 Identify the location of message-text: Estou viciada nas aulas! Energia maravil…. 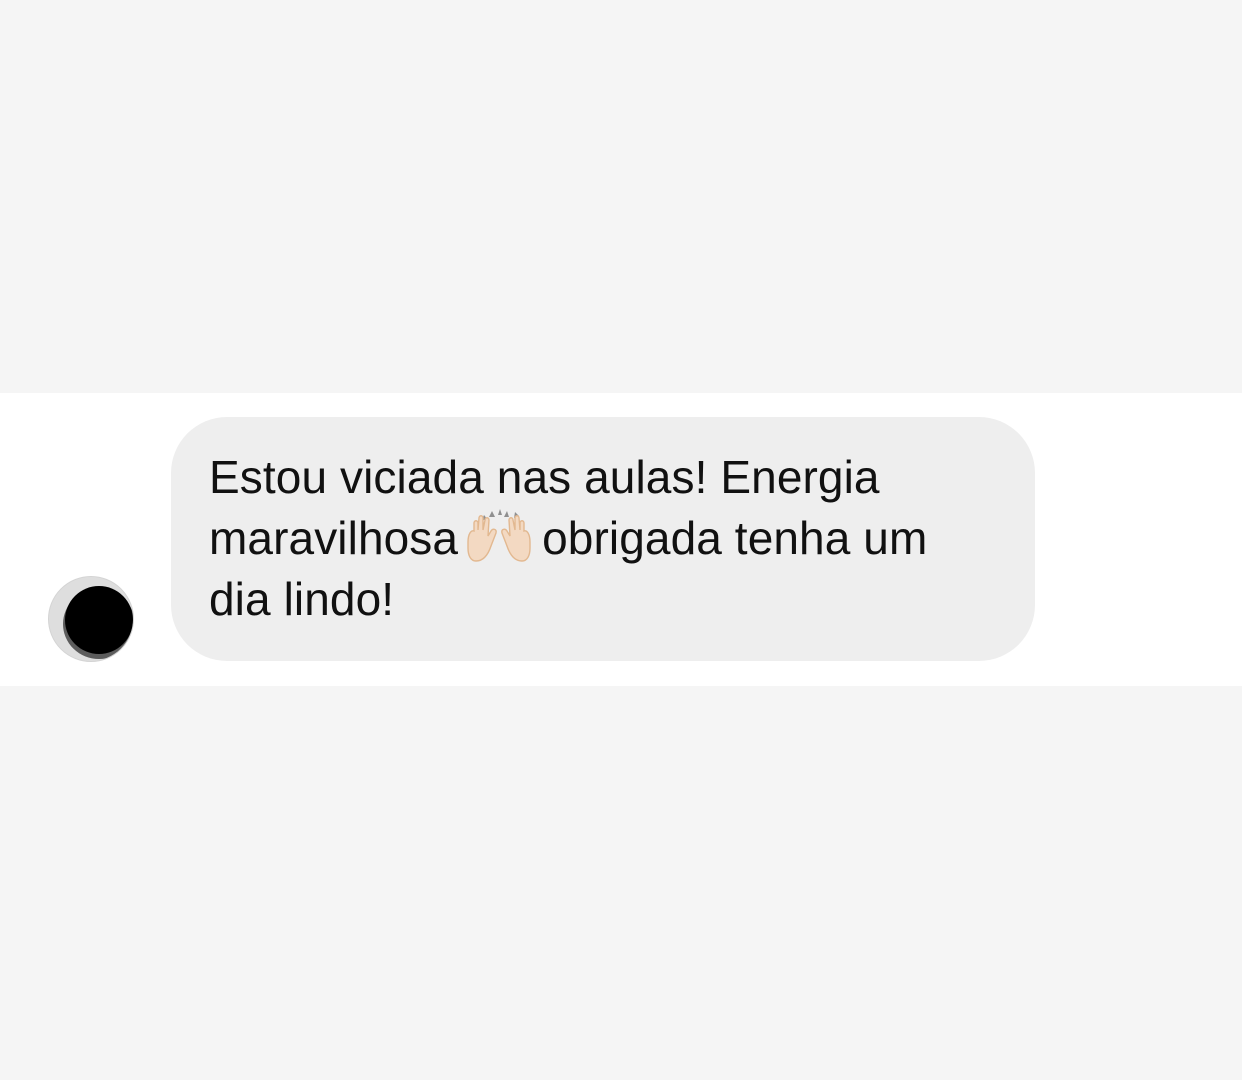
(602, 538).